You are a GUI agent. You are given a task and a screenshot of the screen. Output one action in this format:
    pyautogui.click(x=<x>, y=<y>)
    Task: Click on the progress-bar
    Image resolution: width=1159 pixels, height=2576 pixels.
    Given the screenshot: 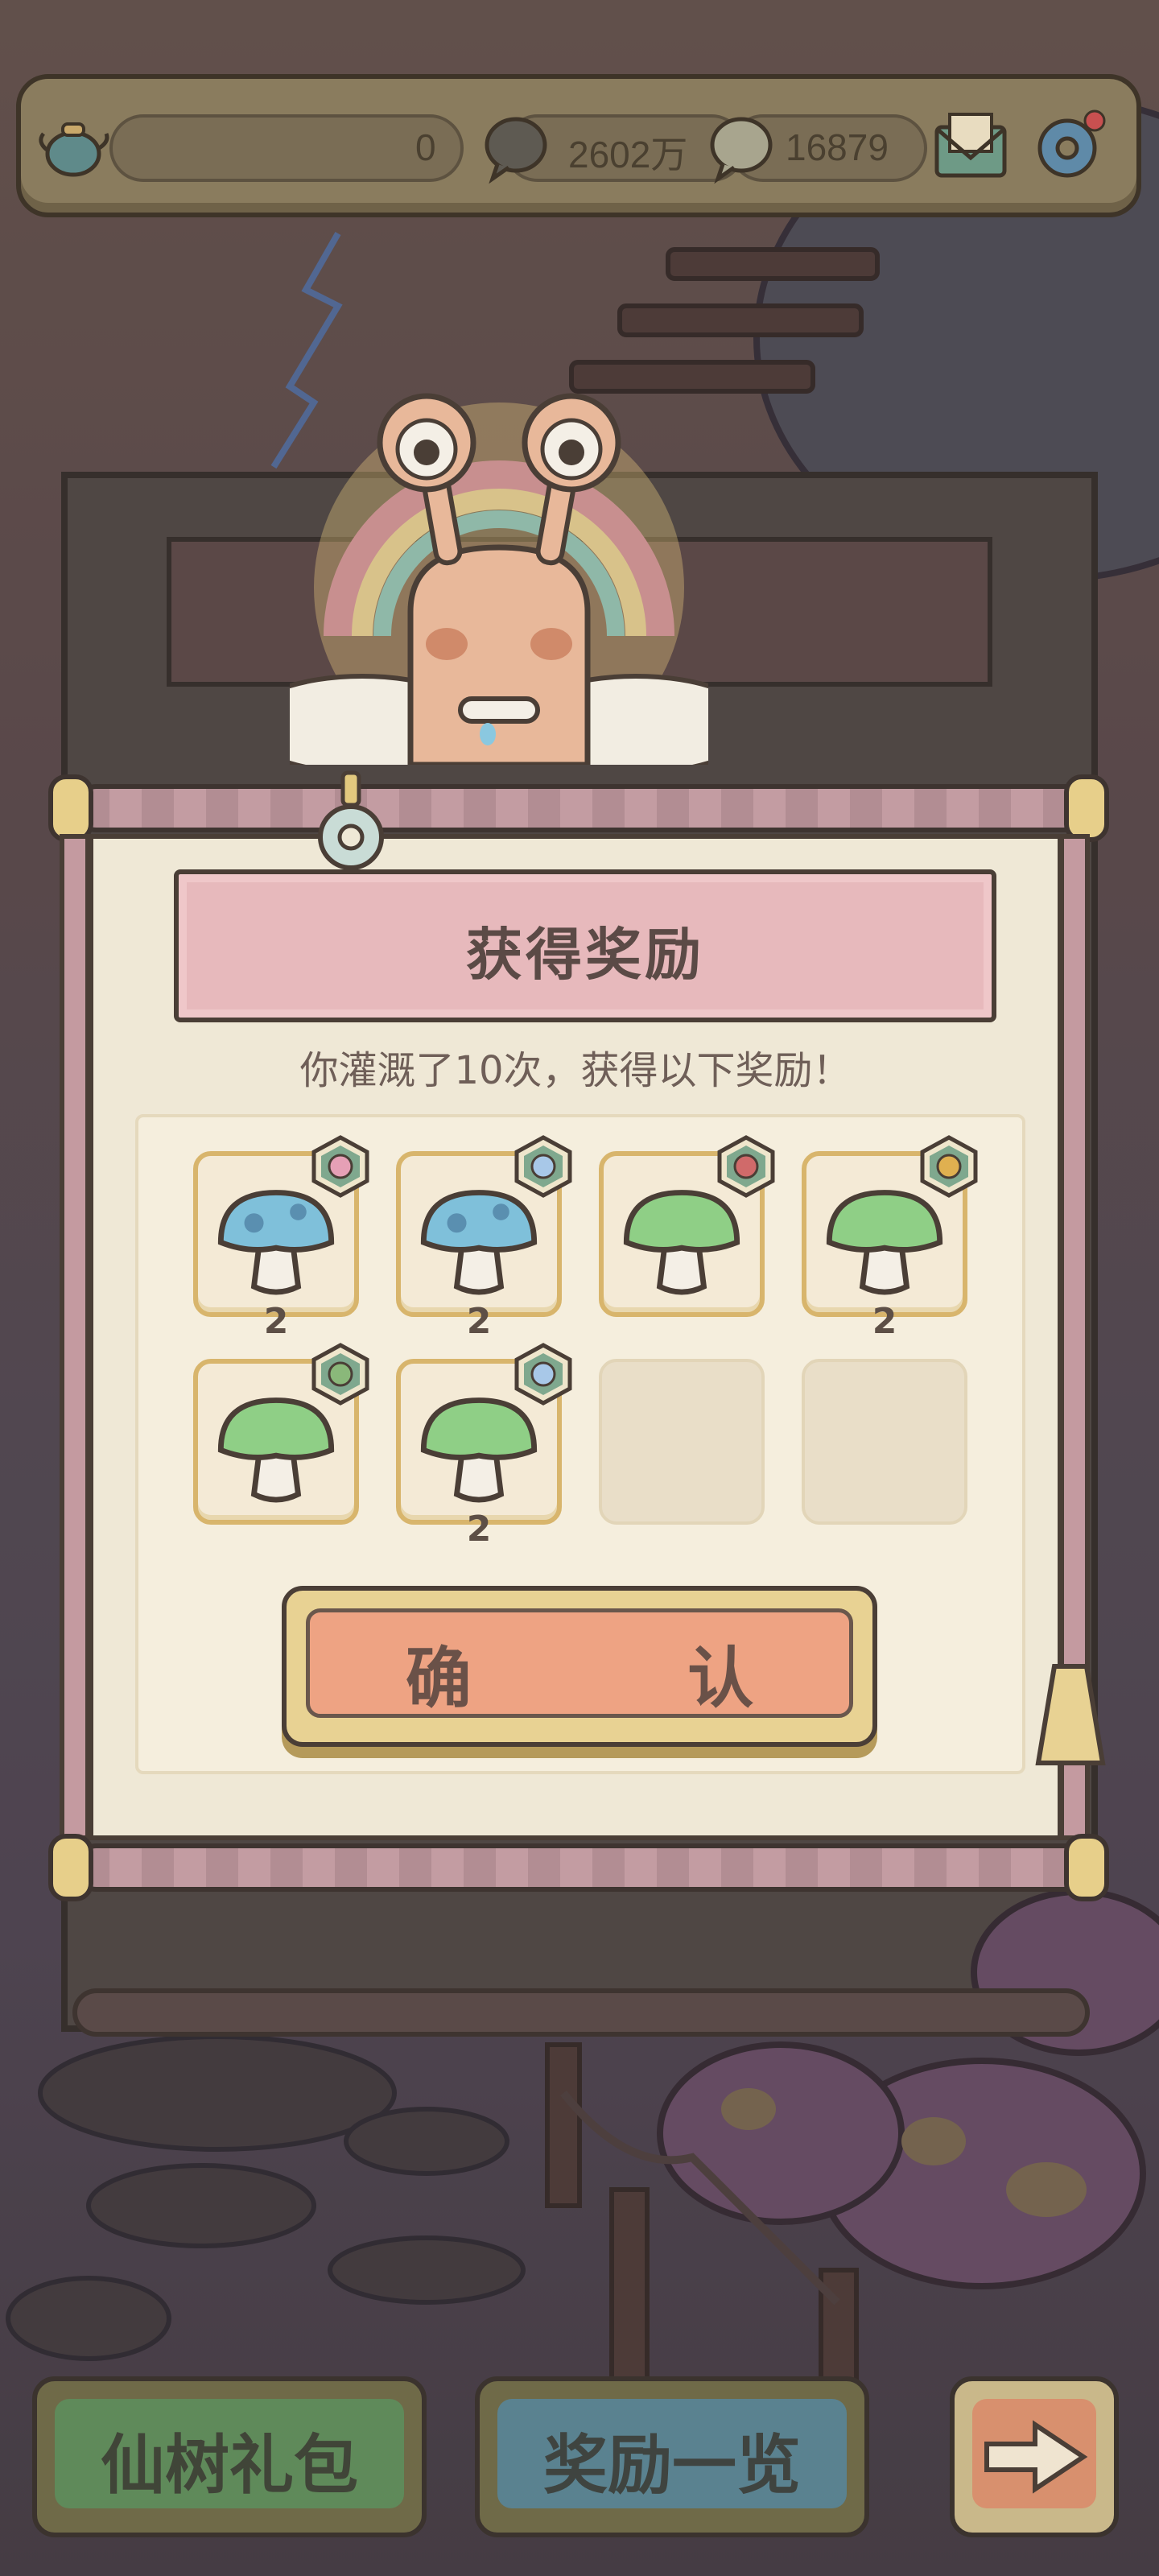 What is the action you would take?
    pyautogui.click(x=286, y=148)
    